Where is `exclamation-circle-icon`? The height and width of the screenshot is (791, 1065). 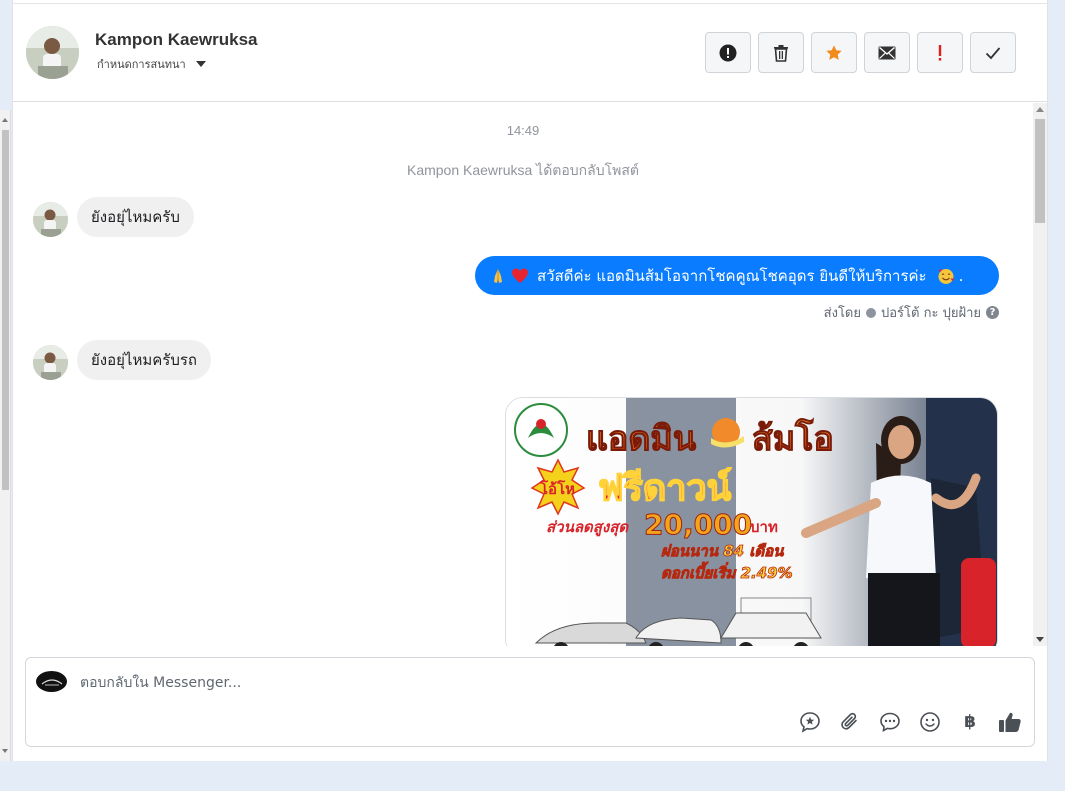
exclamation-circle-icon is located at coordinates (728, 52).